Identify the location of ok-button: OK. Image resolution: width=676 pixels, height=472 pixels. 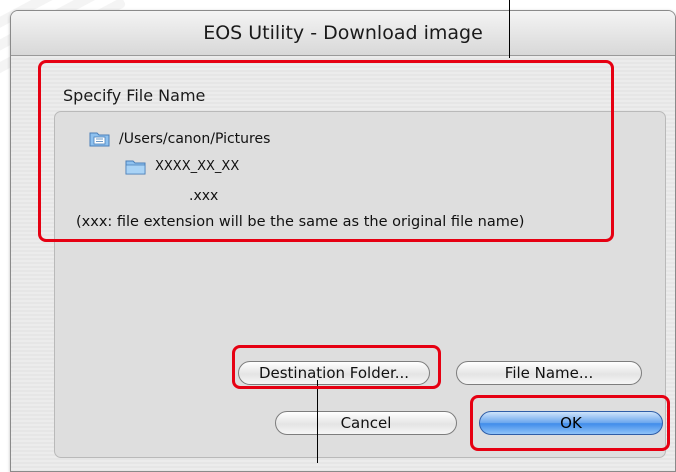
(571, 423).